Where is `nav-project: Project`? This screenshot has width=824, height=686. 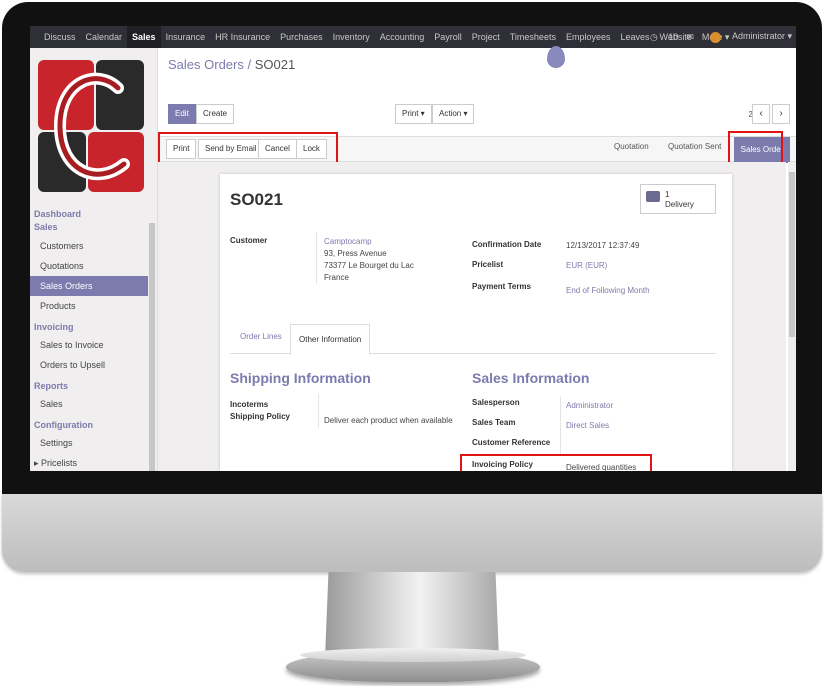 nav-project: Project is located at coordinates (486, 37).